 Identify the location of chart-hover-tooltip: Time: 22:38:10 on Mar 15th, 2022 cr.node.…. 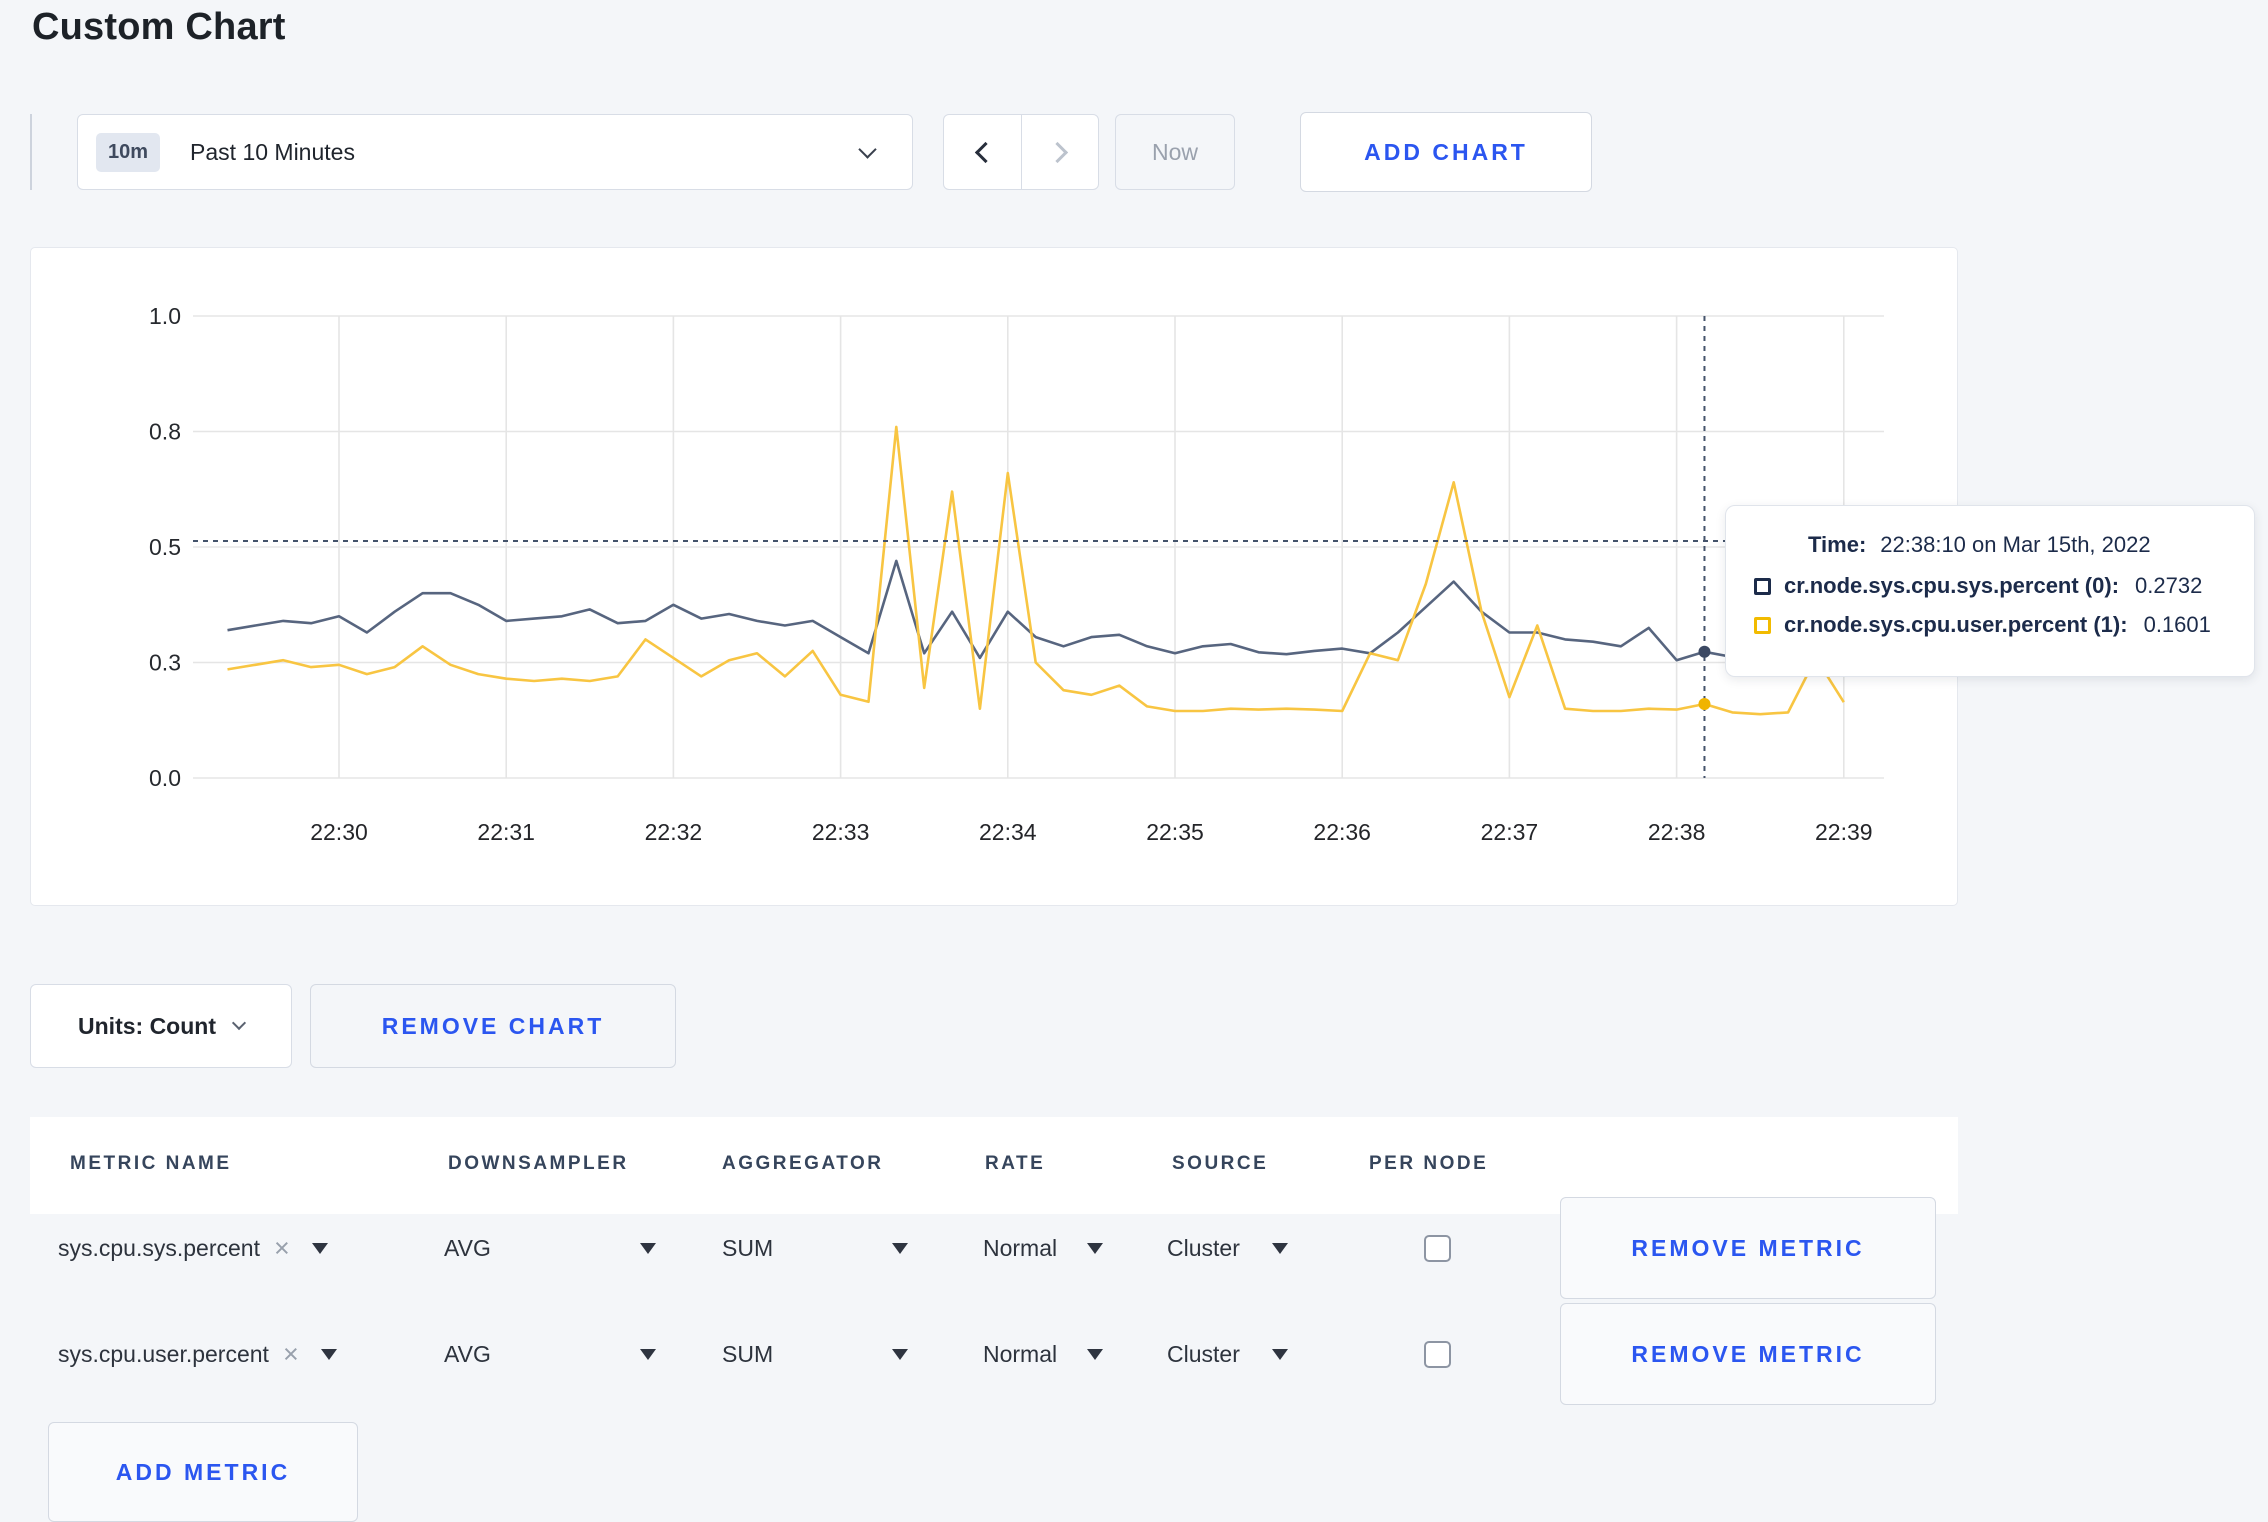
(1990, 591).